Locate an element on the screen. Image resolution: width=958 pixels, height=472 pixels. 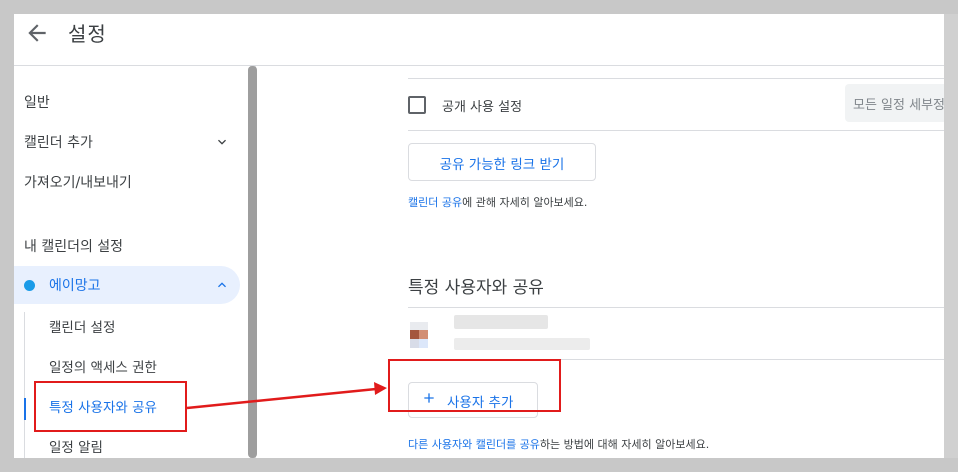
arrow-left-icon is located at coordinates (37, 33).